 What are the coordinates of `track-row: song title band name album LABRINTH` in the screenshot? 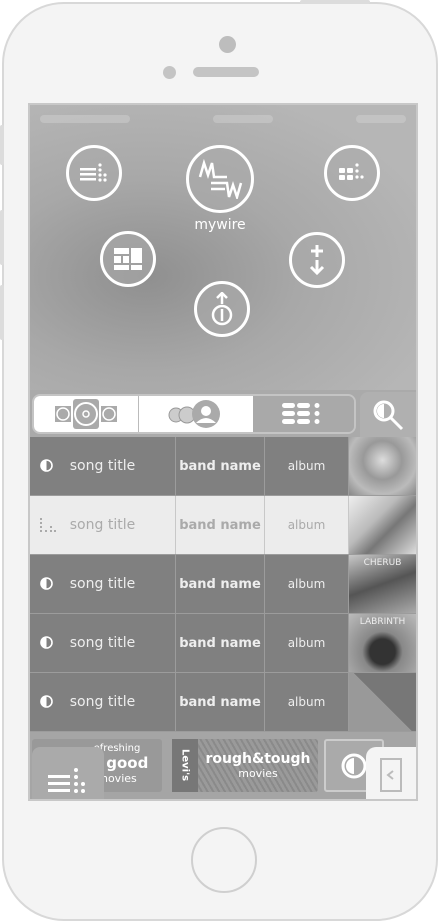 It's located at (223, 643).